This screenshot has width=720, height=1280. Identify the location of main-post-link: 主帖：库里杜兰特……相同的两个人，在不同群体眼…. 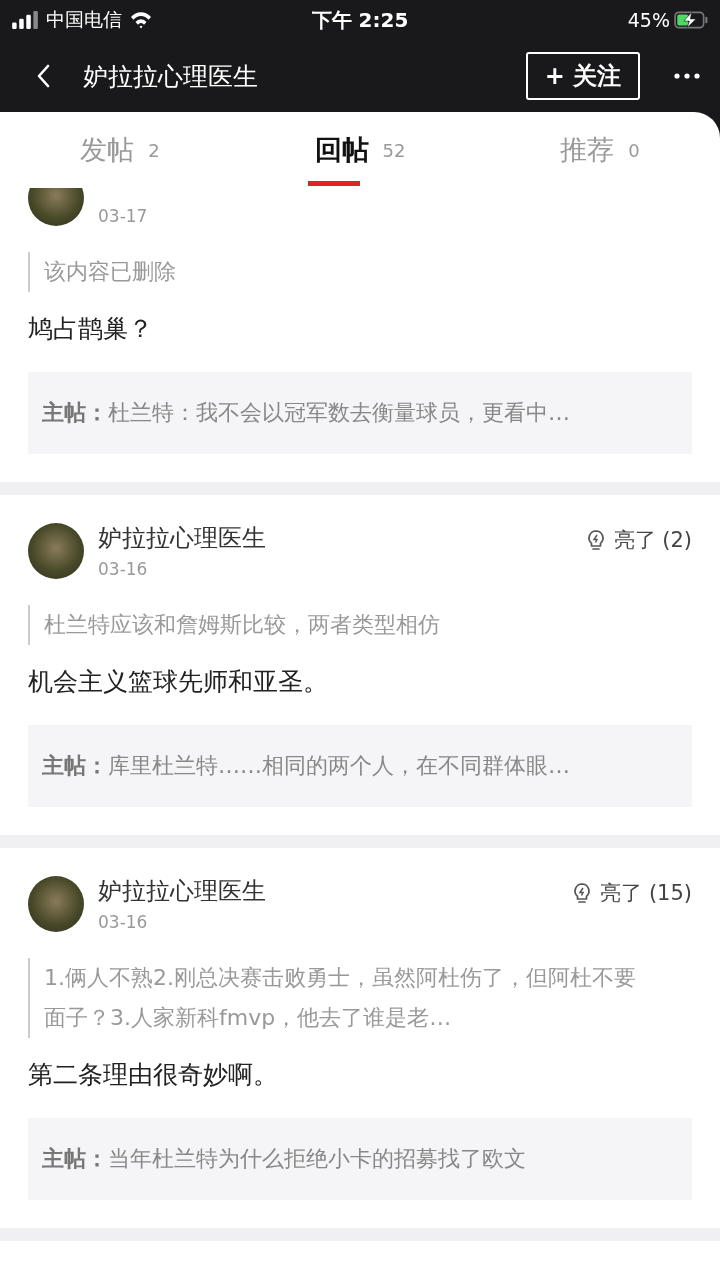
(360, 766).